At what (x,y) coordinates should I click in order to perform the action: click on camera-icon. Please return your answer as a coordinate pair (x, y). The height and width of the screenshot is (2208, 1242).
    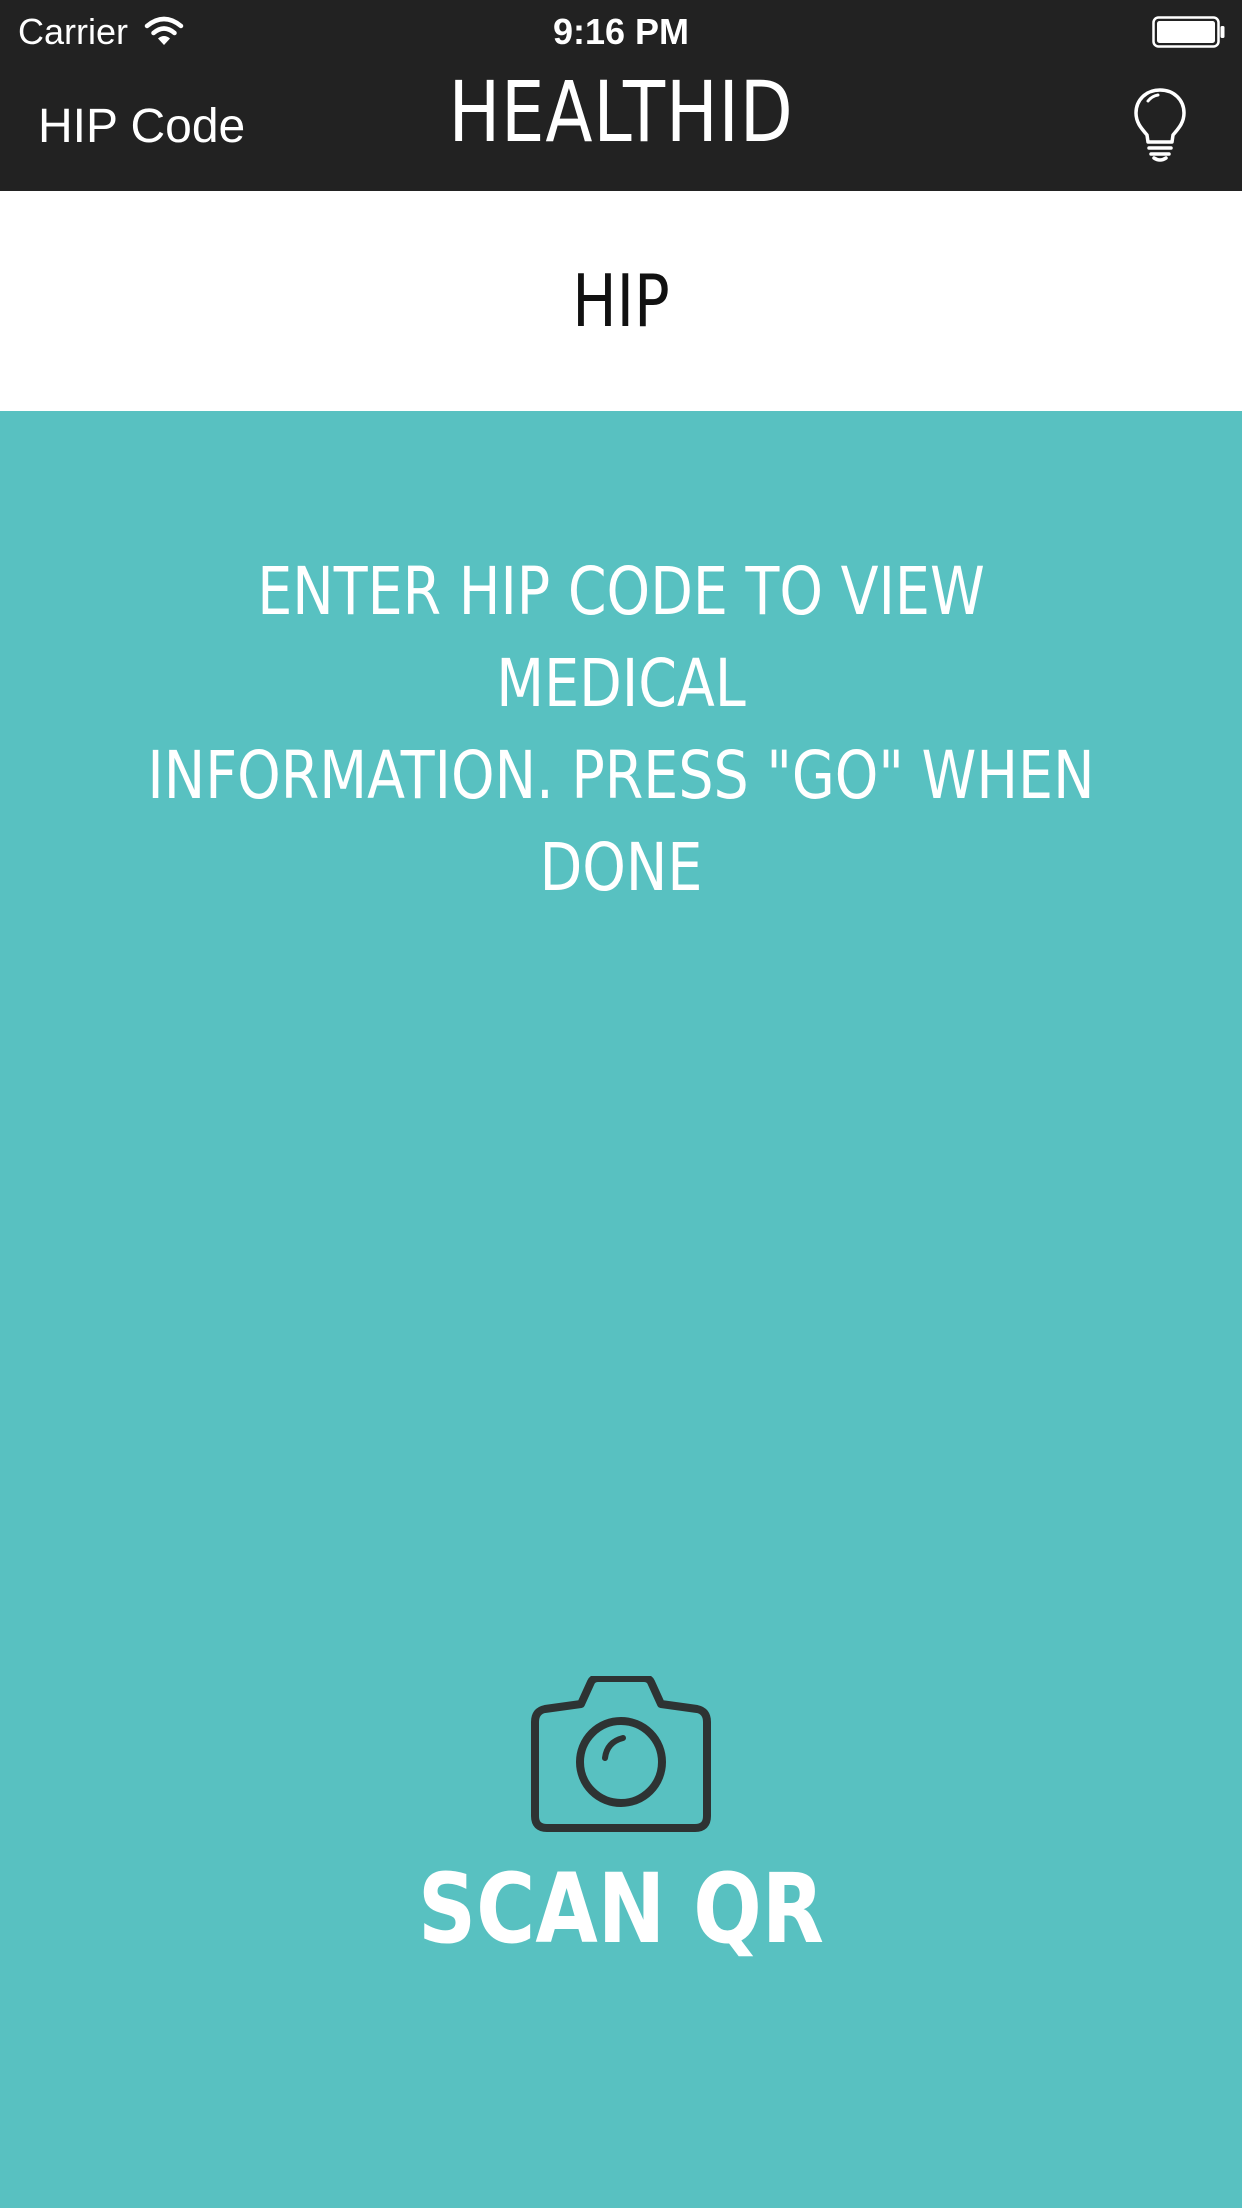
    Looking at the image, I should click on (621, 1754).